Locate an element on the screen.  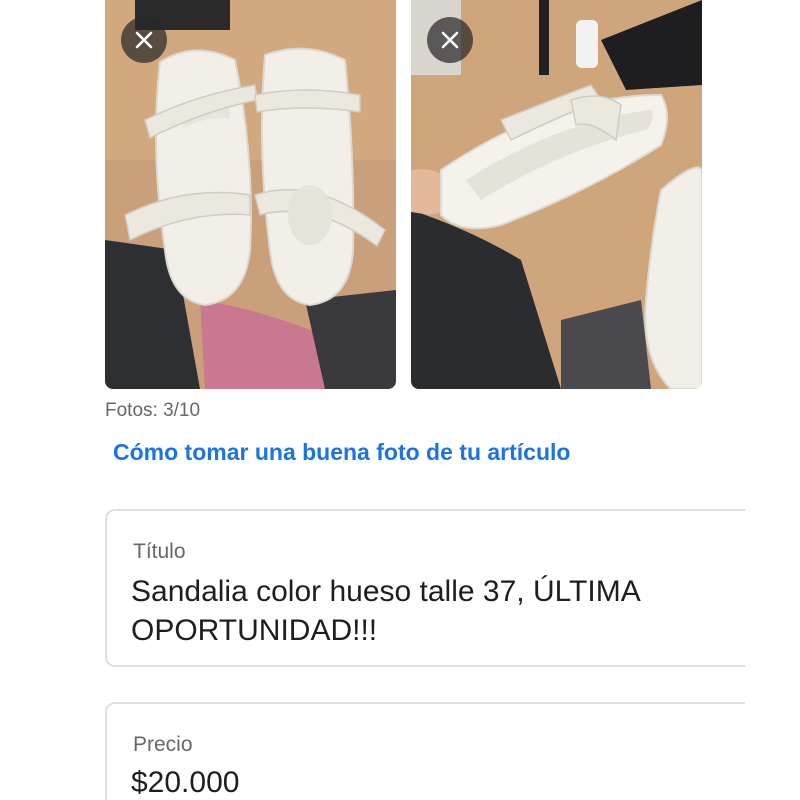
photo-counter: Fotos: 3/10 is located at coordinates (153, 410).